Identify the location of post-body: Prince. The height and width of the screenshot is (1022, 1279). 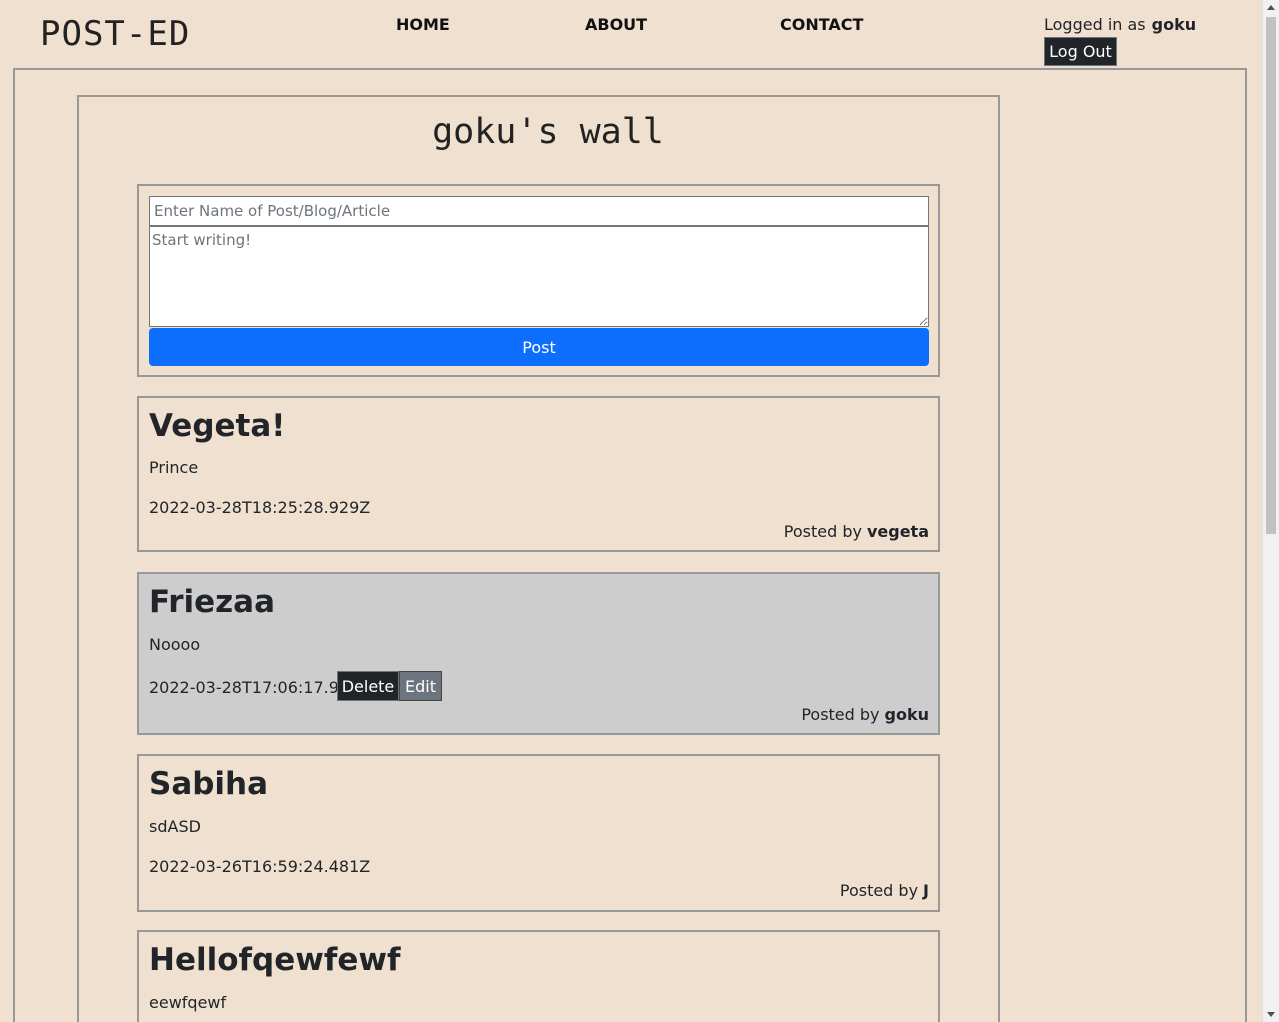
(174, 467).